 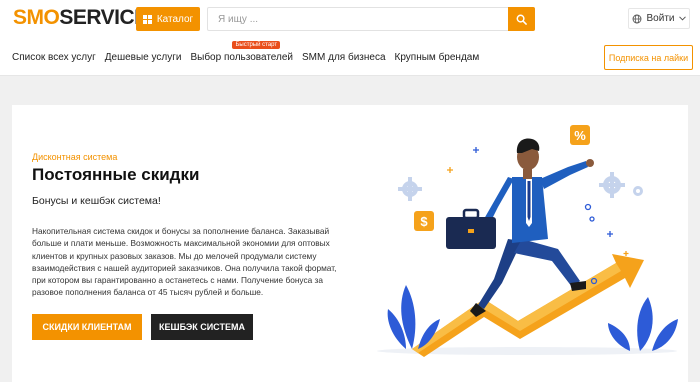 I want to click on dollar-icon: $, so click(x=424, y=221).